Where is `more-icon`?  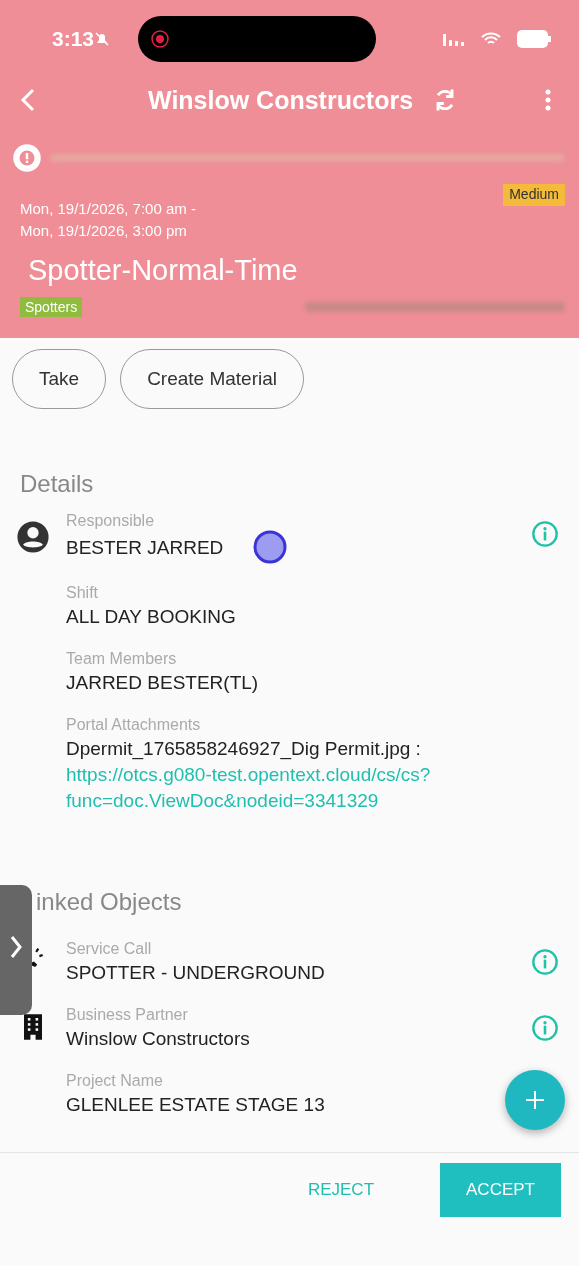 more-icon is located at coordinates (548, 100).